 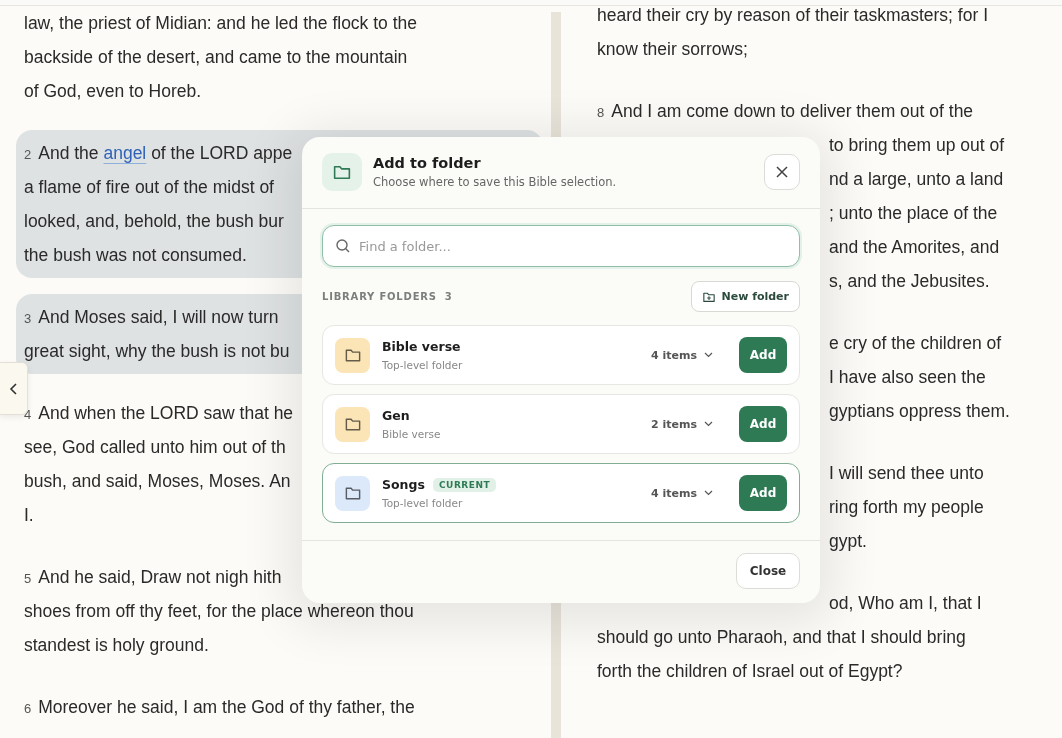 I want to click on verse-number: 6, so click(x=28, y=709).